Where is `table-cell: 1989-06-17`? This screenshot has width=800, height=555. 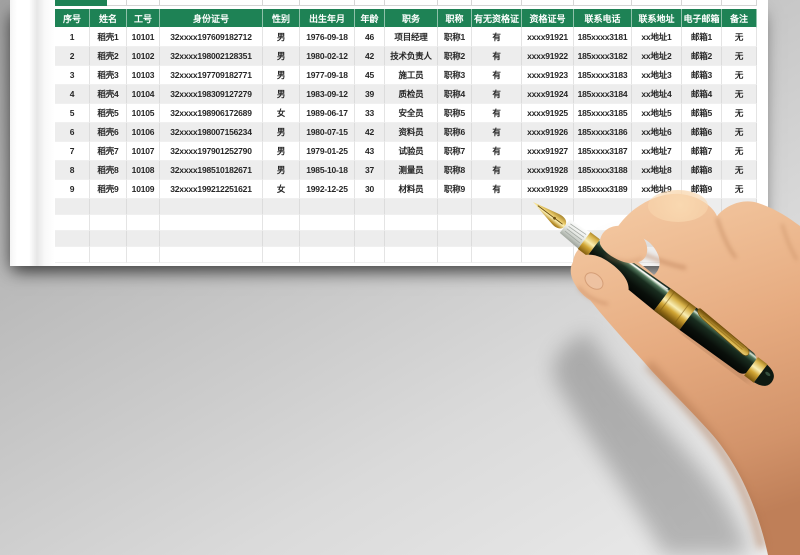 table-cell: 1989-06-17 is located at coordinates (327, 113).